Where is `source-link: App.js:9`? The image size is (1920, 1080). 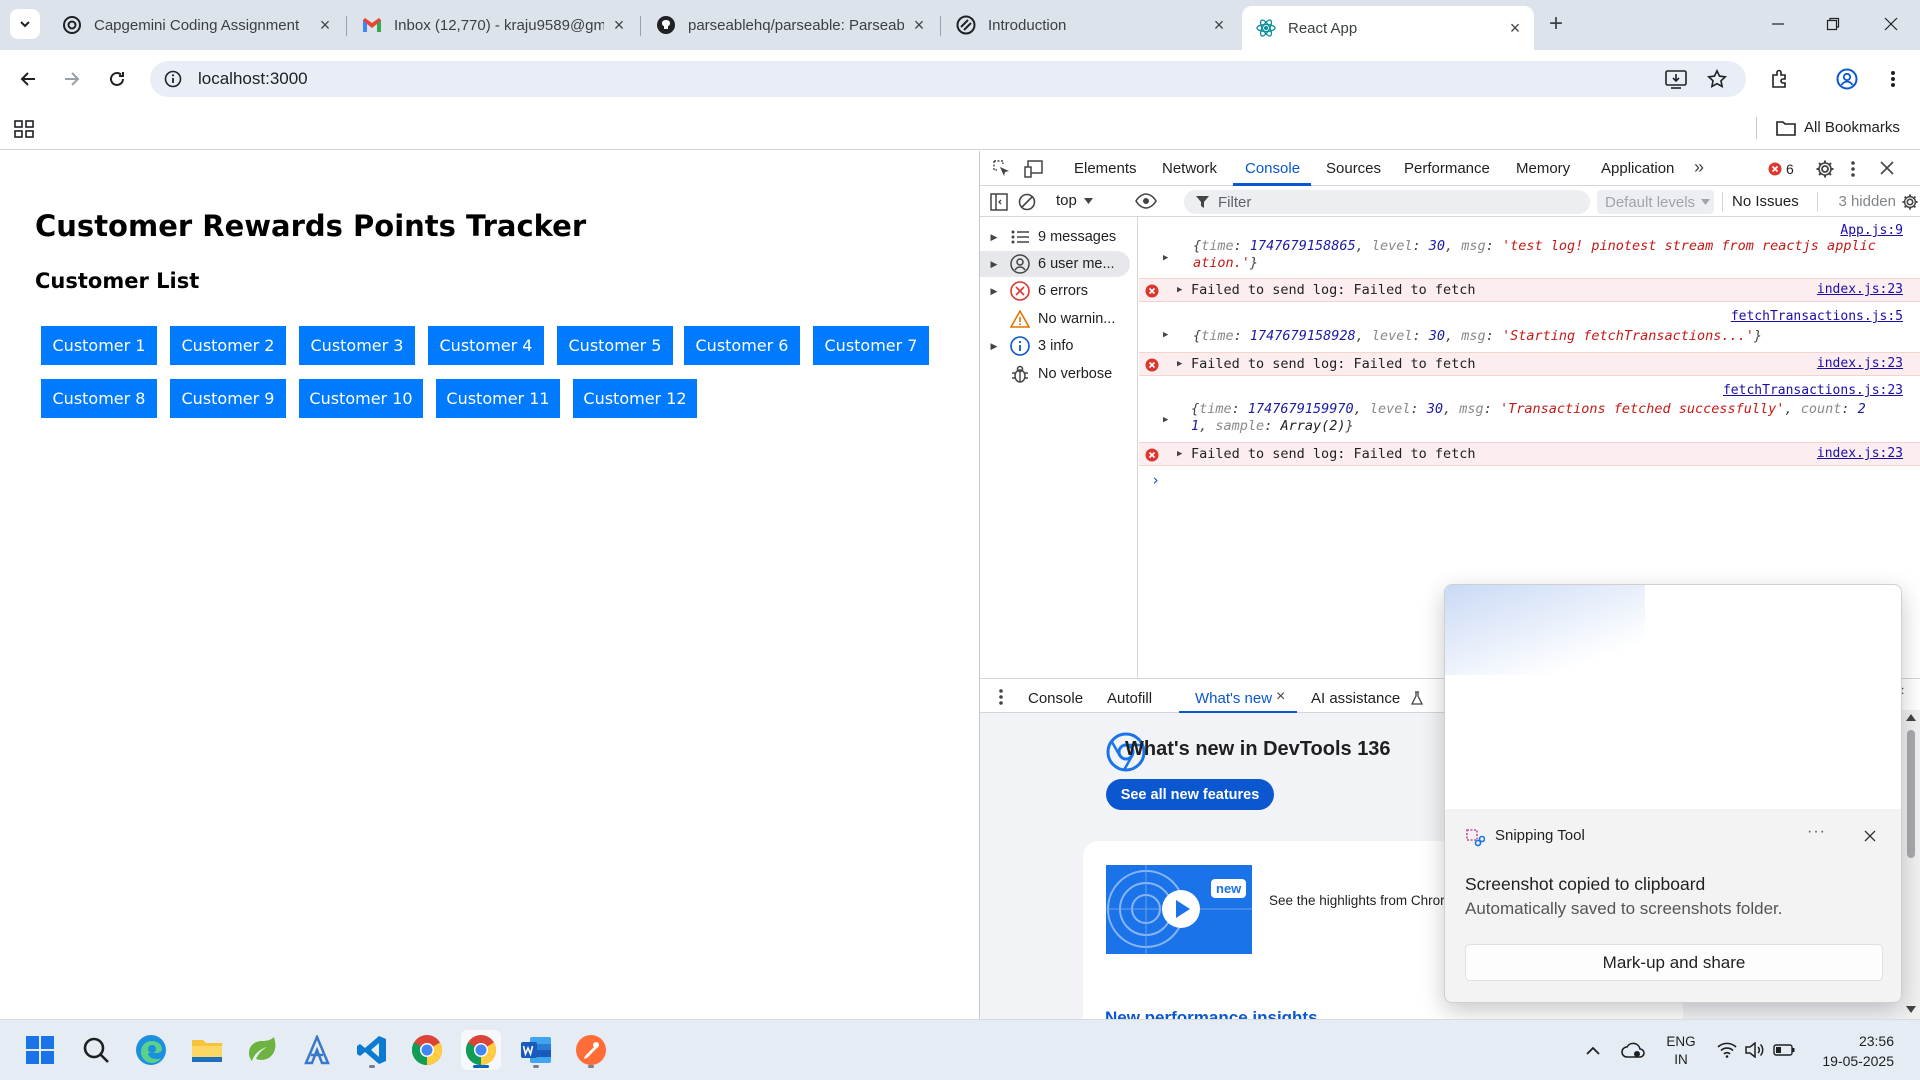 source-link: App.js:9 is located at coordinates (1871, 230).